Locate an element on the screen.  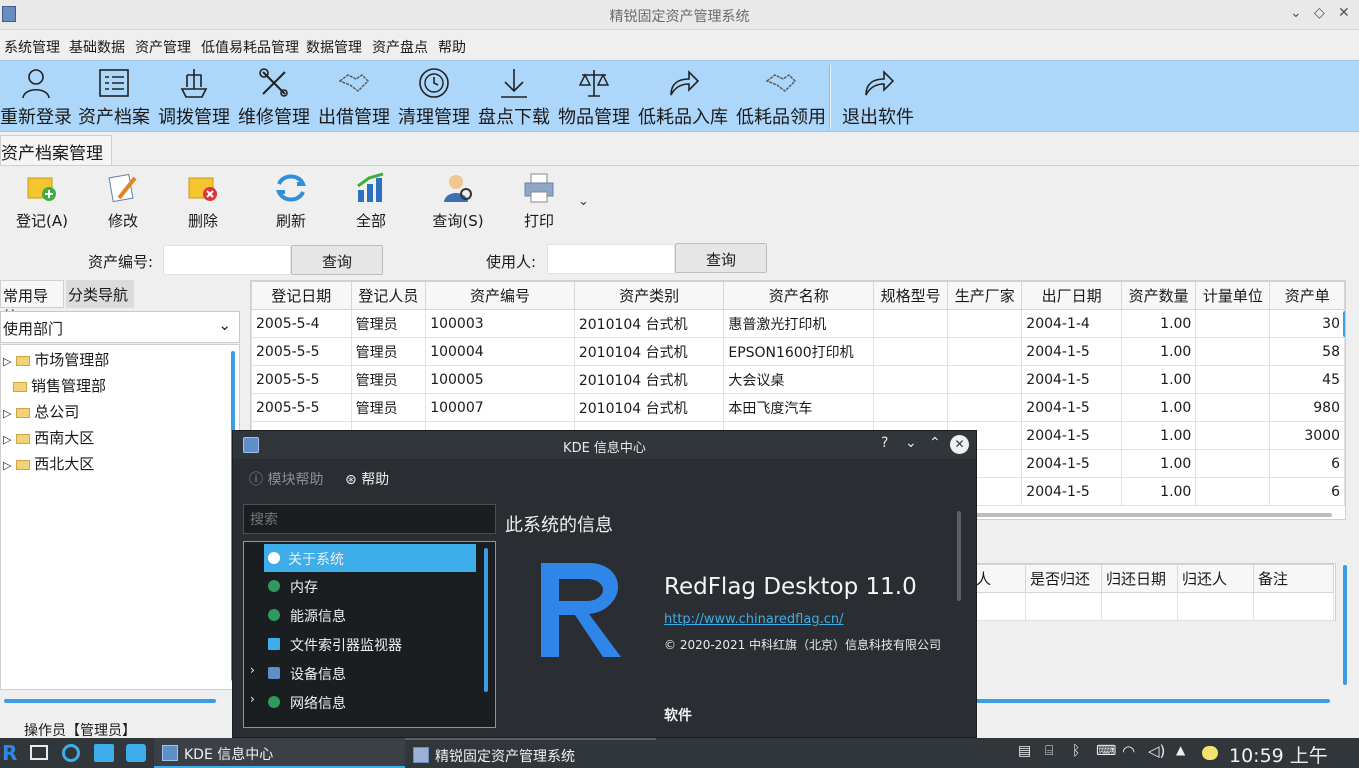
column-header: 备注 is located at coordinates (1293, 578).